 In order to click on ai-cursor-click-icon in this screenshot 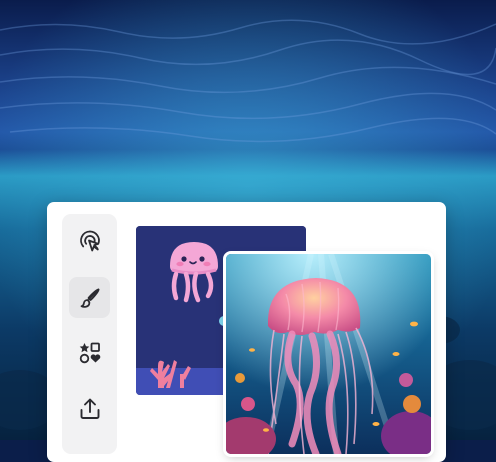, I will do `click(89, 240)`.